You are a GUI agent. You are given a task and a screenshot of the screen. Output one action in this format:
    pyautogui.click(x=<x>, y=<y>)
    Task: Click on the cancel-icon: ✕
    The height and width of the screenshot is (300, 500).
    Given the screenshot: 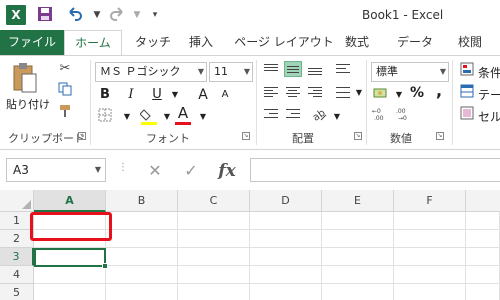 What is the action you would take?
    pyautogui.click(x=155, y=171)
    